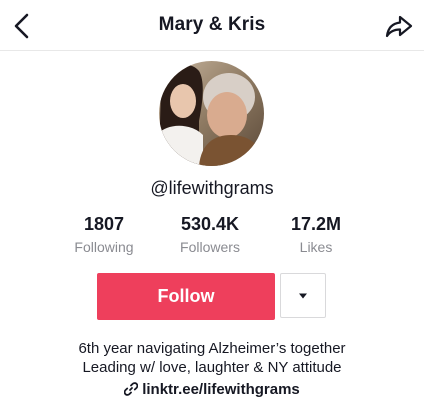  What do you see at coordinates (210, 247) in the screenshot?
I see `followers-label: Followers` at bounding box center [210, 247].